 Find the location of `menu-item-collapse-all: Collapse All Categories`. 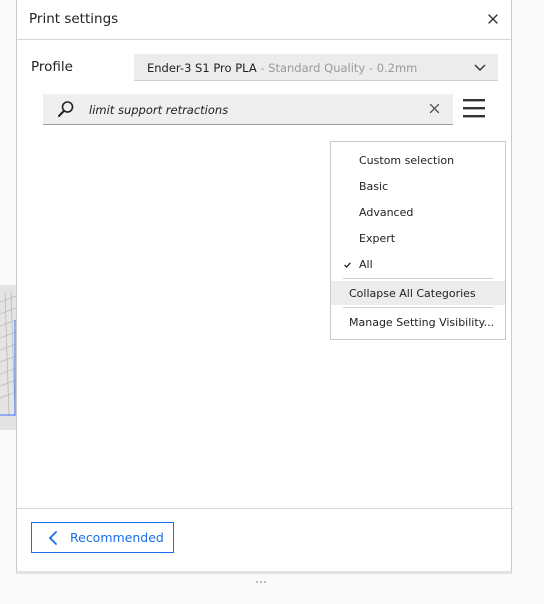

menu-item-collapse-all: Collapse All Categories is located at coordinates (418, 293).